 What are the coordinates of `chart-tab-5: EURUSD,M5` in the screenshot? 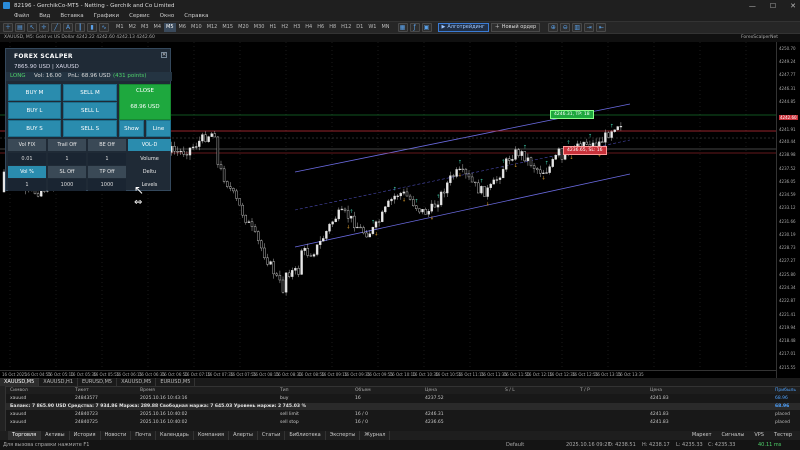 It's located at (176, 382).